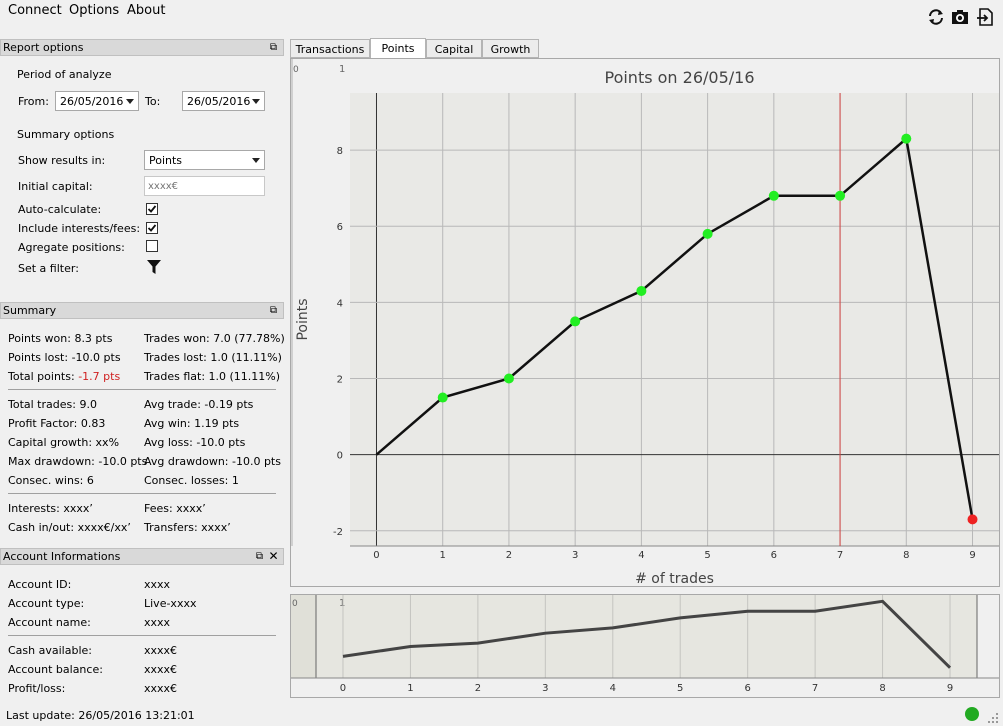 The height and width of the screenshot is (726, 1003). What do you see at coordinates (454, 48) in the screenshot?
I see `tab-capital: Capital` at bounding box center [454, 48].